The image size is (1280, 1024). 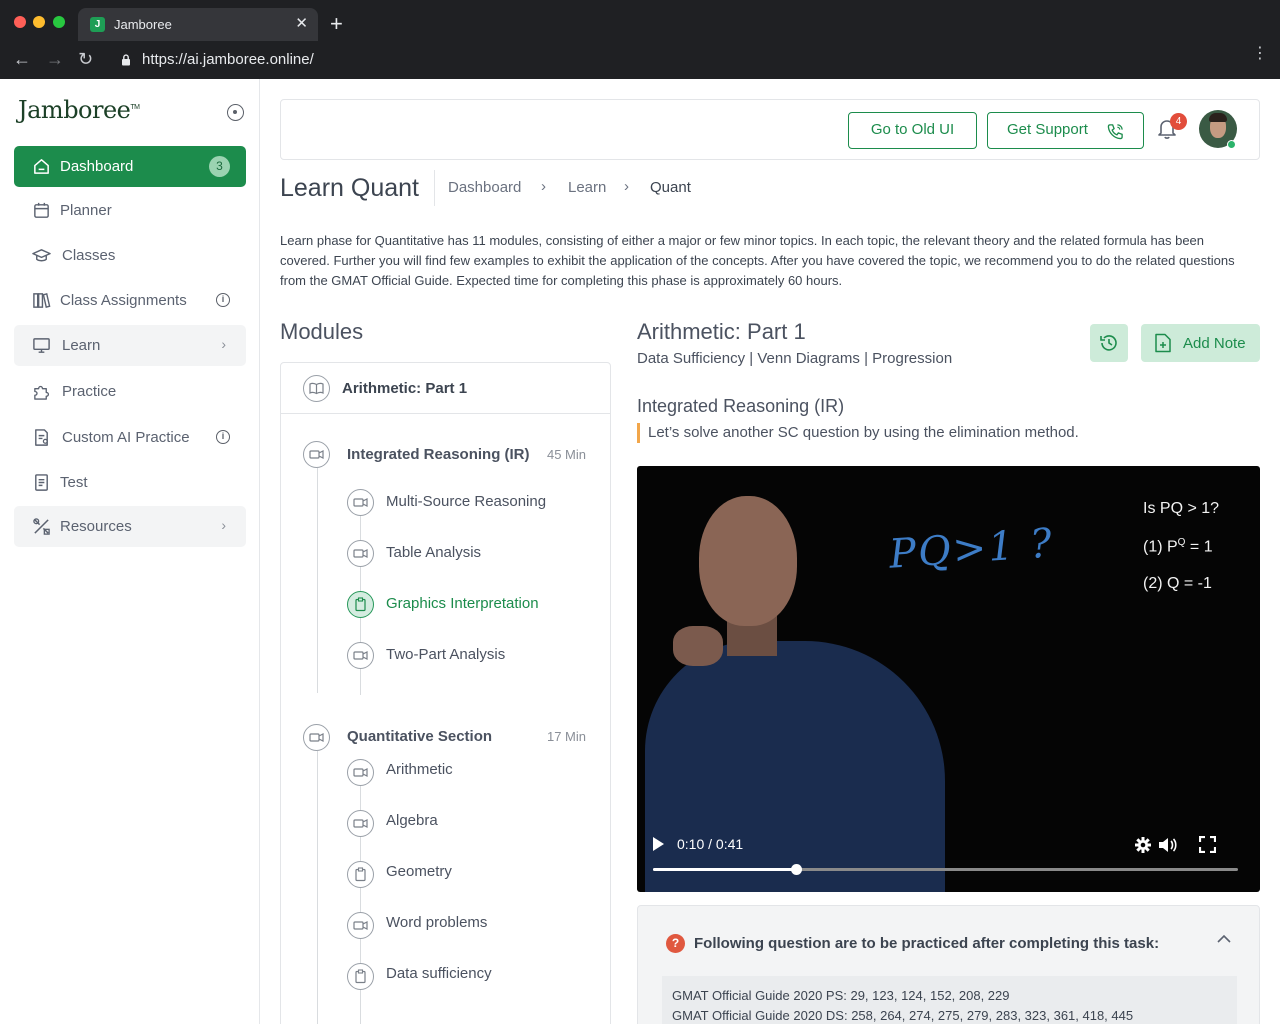 What do you see at coordinates (670, 187) in the screenshot?
I see `breadcrumb-quant: Quant` at bounding box center [670, 187].